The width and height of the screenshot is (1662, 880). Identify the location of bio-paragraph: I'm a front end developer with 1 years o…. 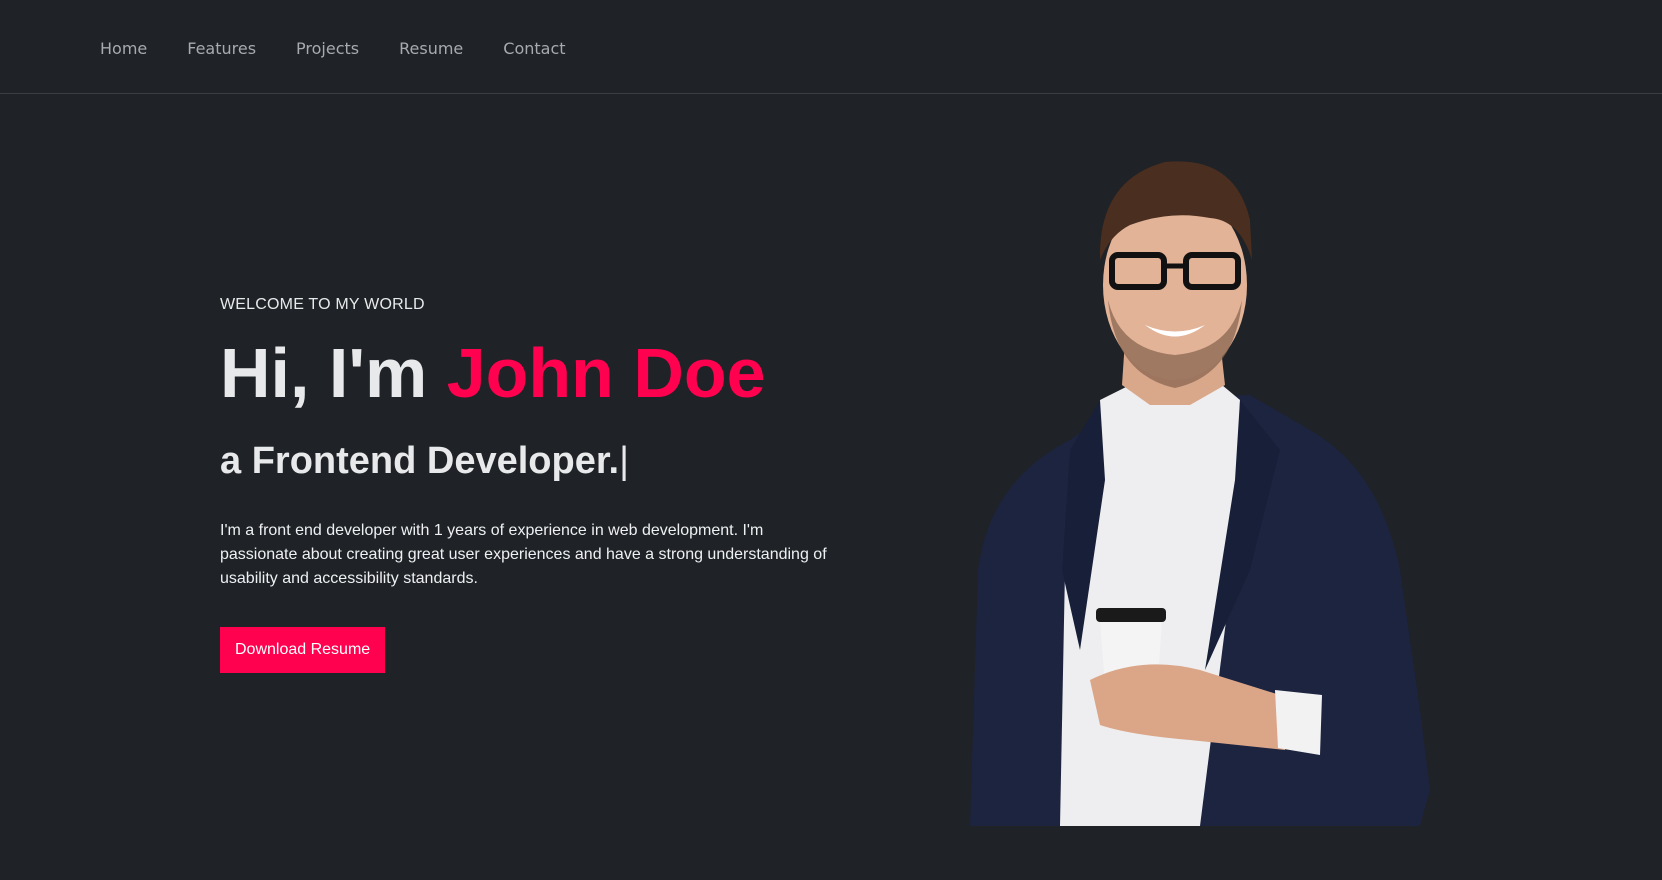
(523, 554).